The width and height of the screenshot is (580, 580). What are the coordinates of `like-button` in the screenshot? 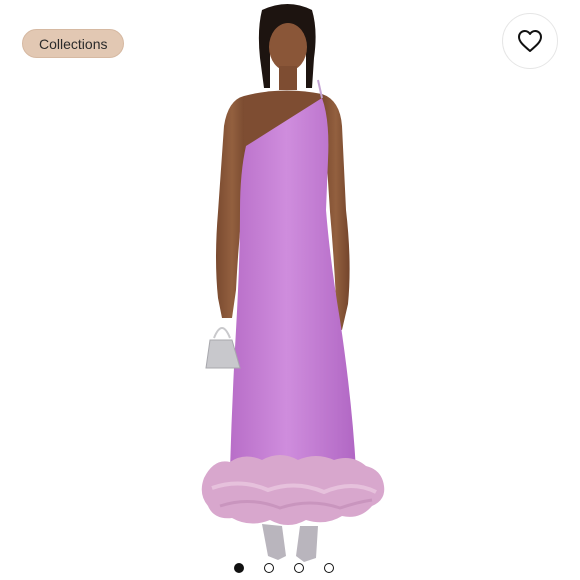 It's located at (530, 41).